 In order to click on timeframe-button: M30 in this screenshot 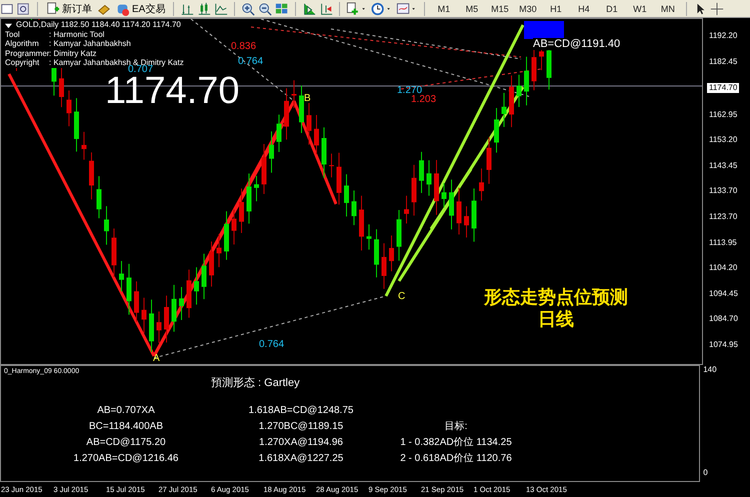, I will do `click(527, 9)`.